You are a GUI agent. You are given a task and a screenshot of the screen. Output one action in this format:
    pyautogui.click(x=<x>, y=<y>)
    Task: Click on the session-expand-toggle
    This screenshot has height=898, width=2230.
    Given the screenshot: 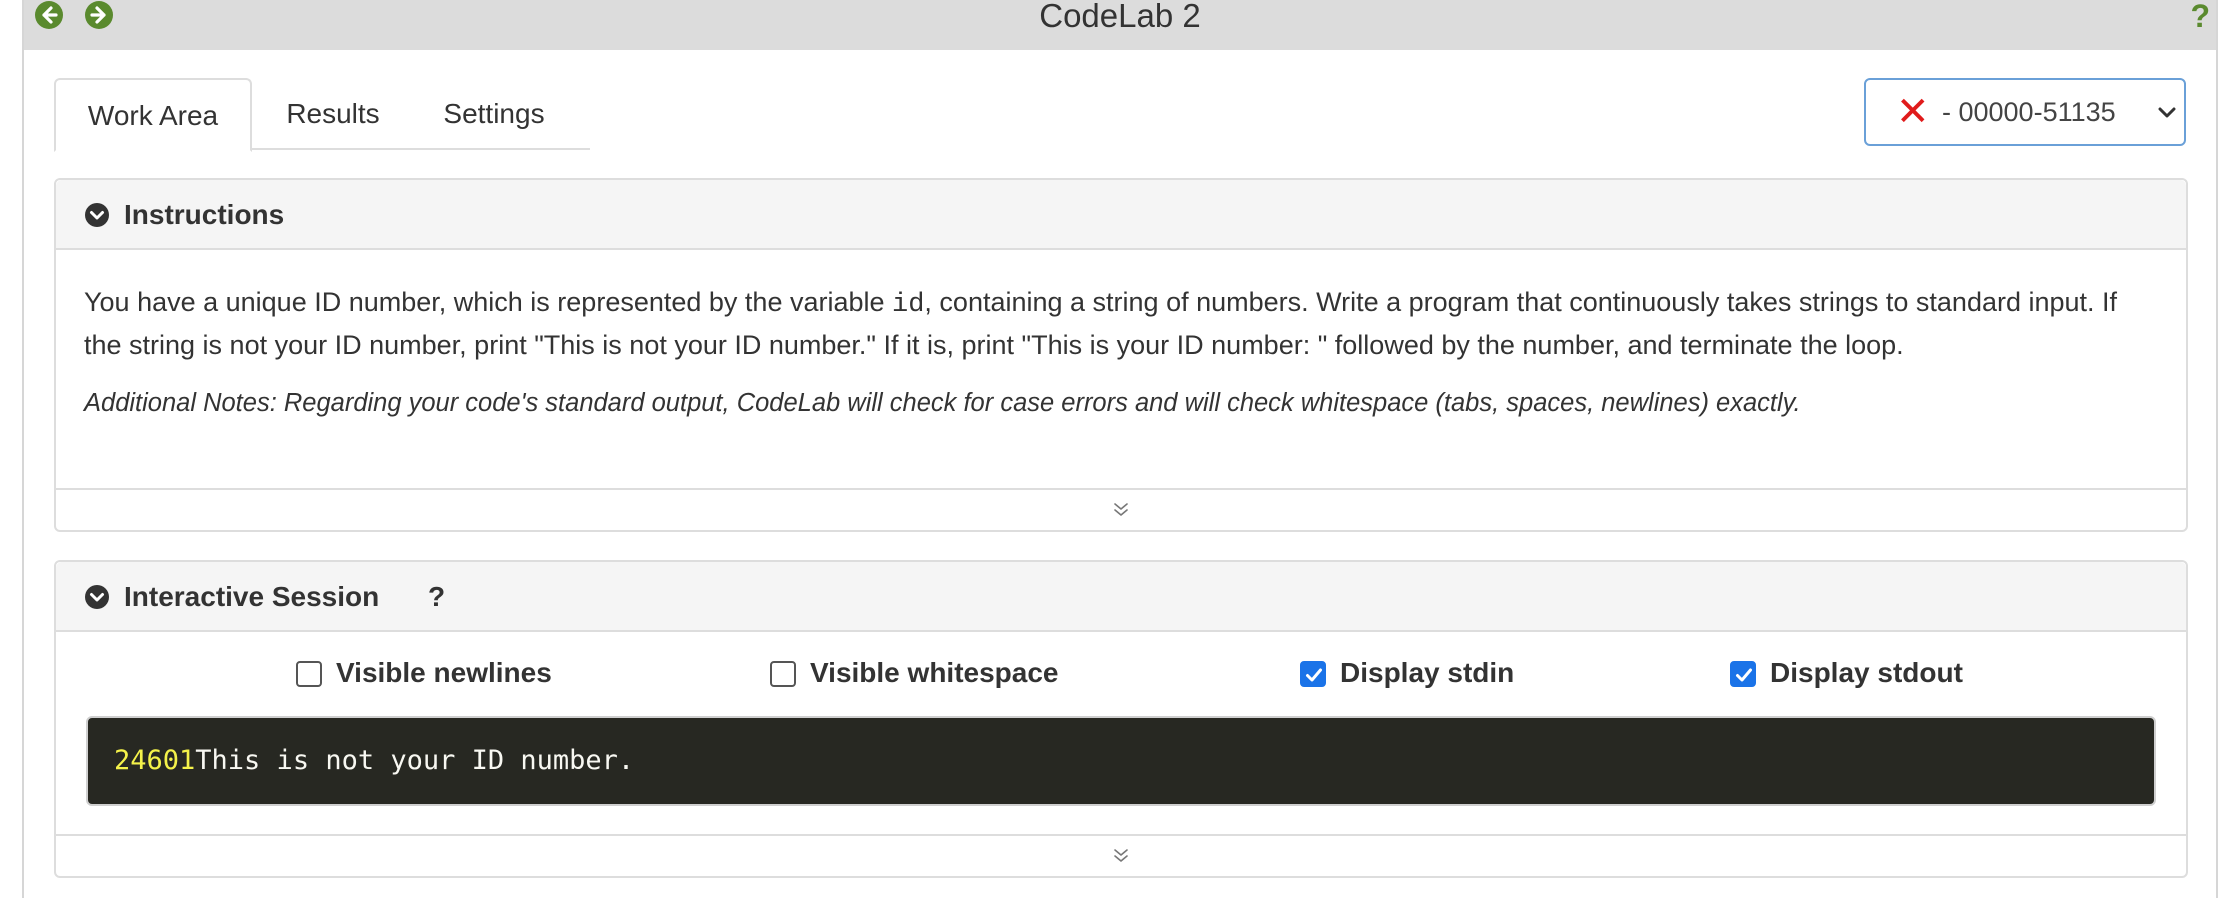 What is the action you would take?
    pyautogui.click(x=1121, y=855)
    